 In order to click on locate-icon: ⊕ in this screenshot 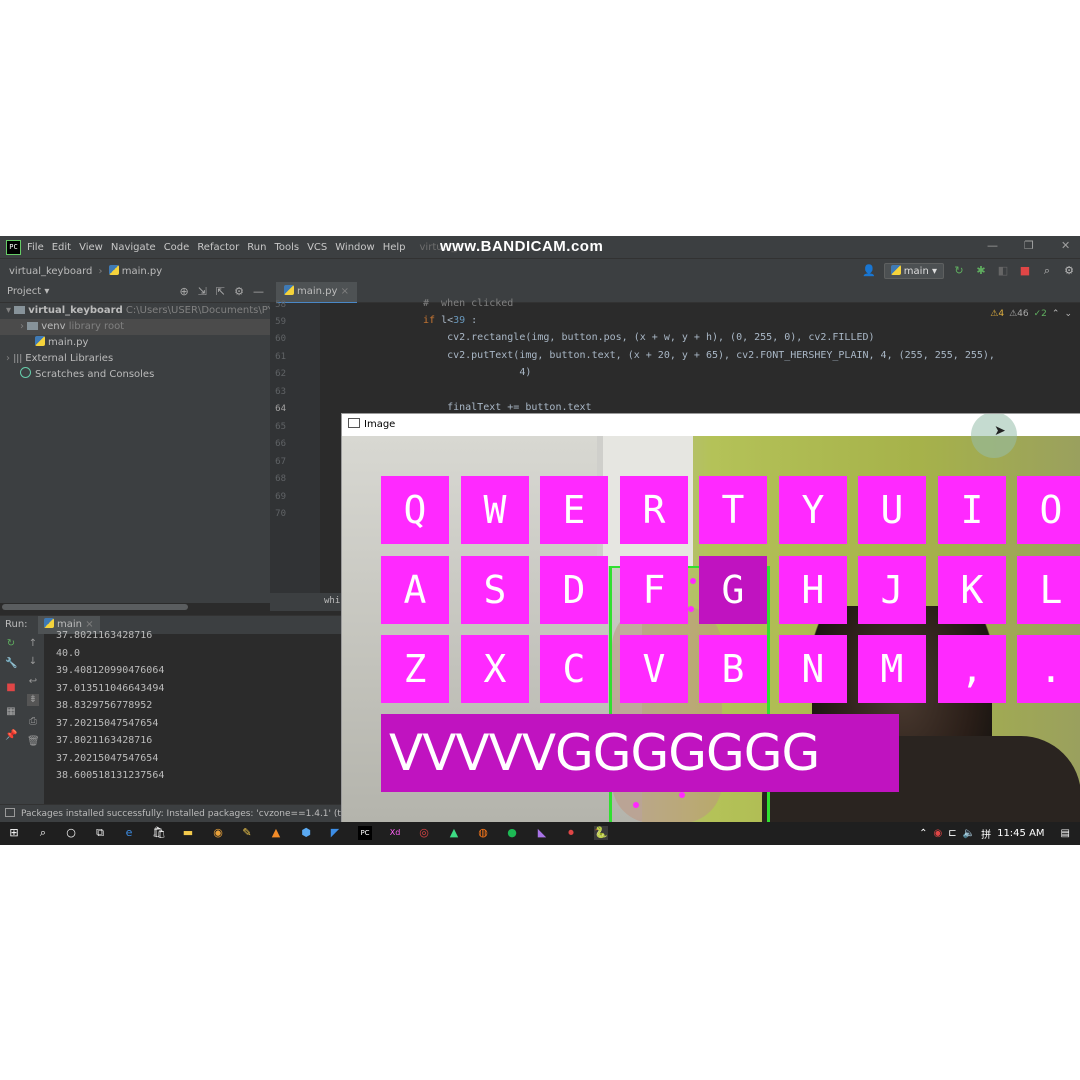, I will do `click(183, 291)`.